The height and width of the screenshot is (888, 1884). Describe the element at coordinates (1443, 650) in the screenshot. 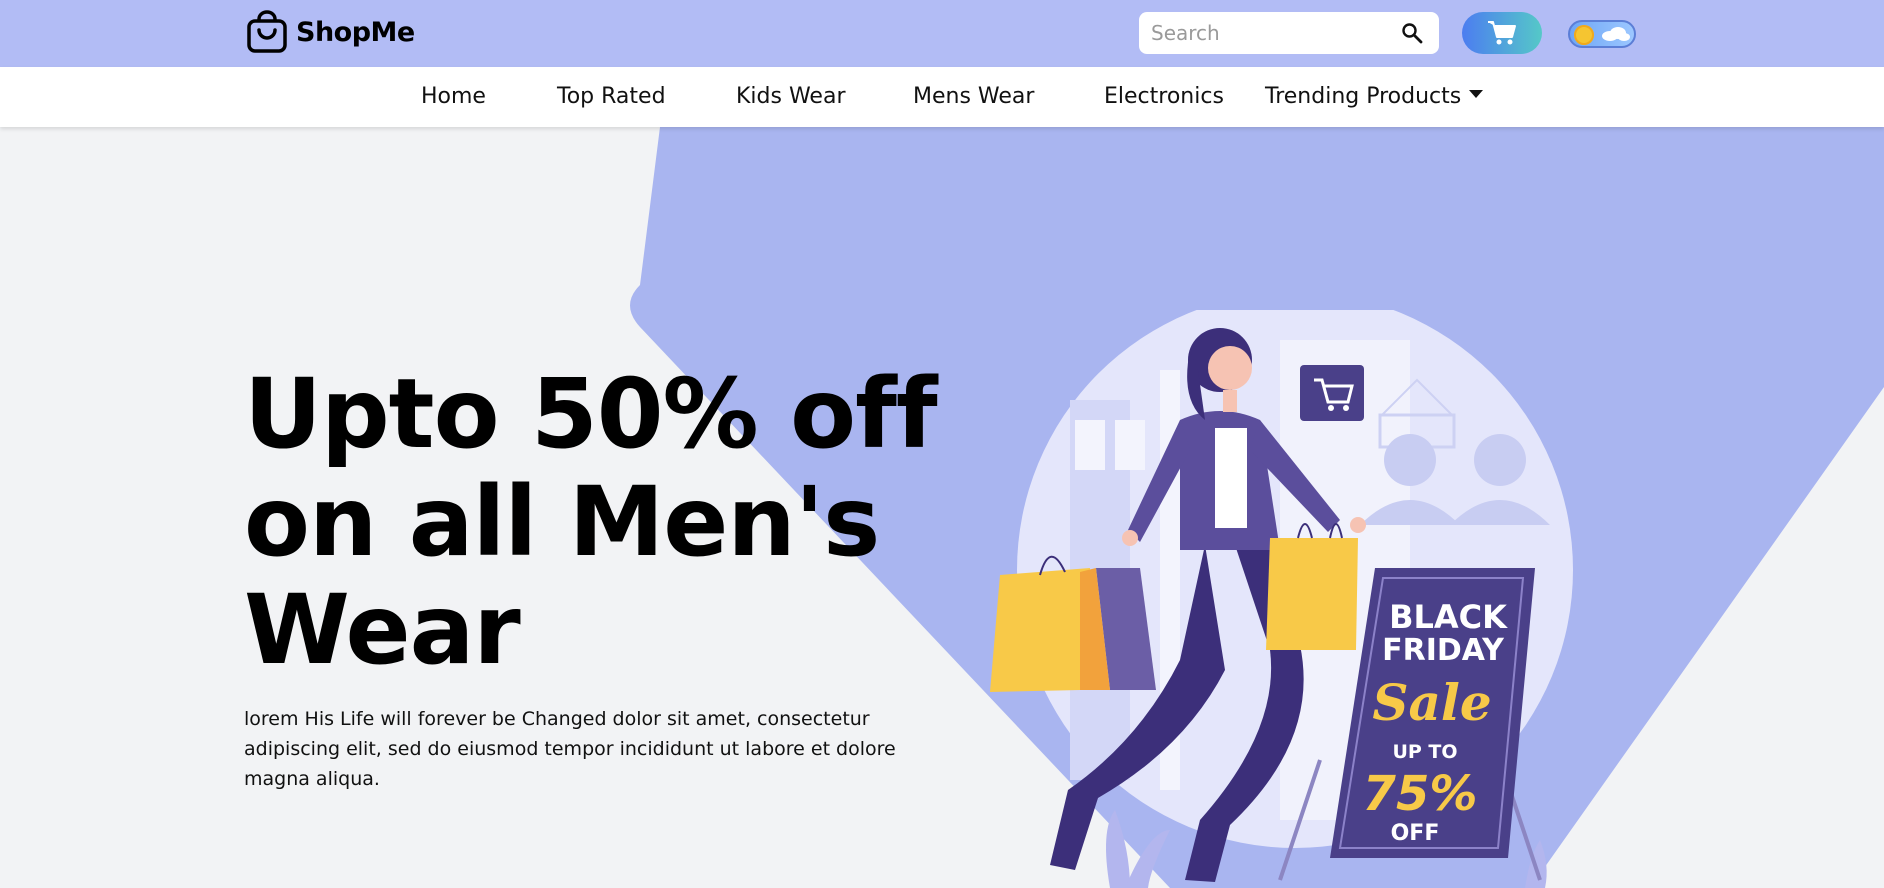

I see `sign-line-2: FRIDAY` at that location.